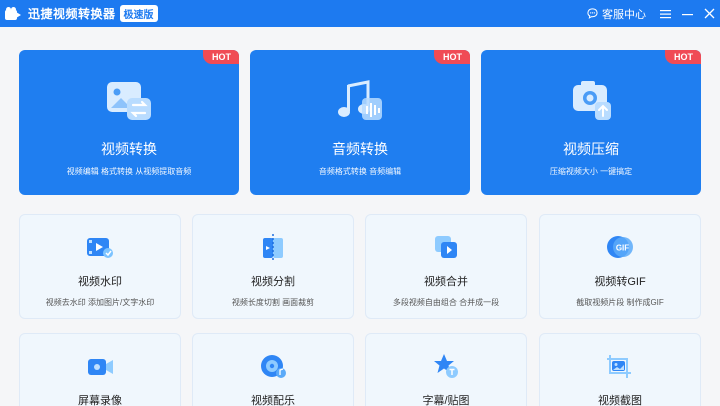  Describe the element at coordinates (129, 101) in the screenshot. I see `video-convert-icon` at that location.